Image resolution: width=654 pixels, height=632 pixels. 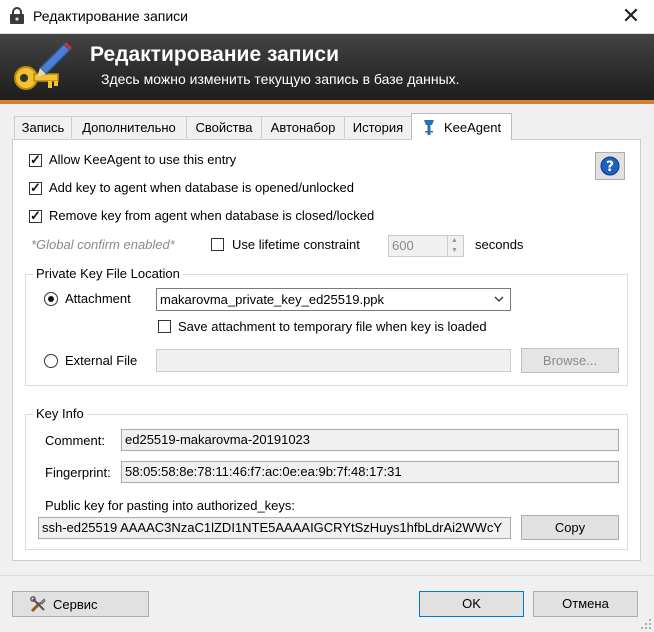 What do you see at coordinates (418, 246) in the screenshot?
I see `lifetime-value-input: 600` at bounding box center [418, 246].